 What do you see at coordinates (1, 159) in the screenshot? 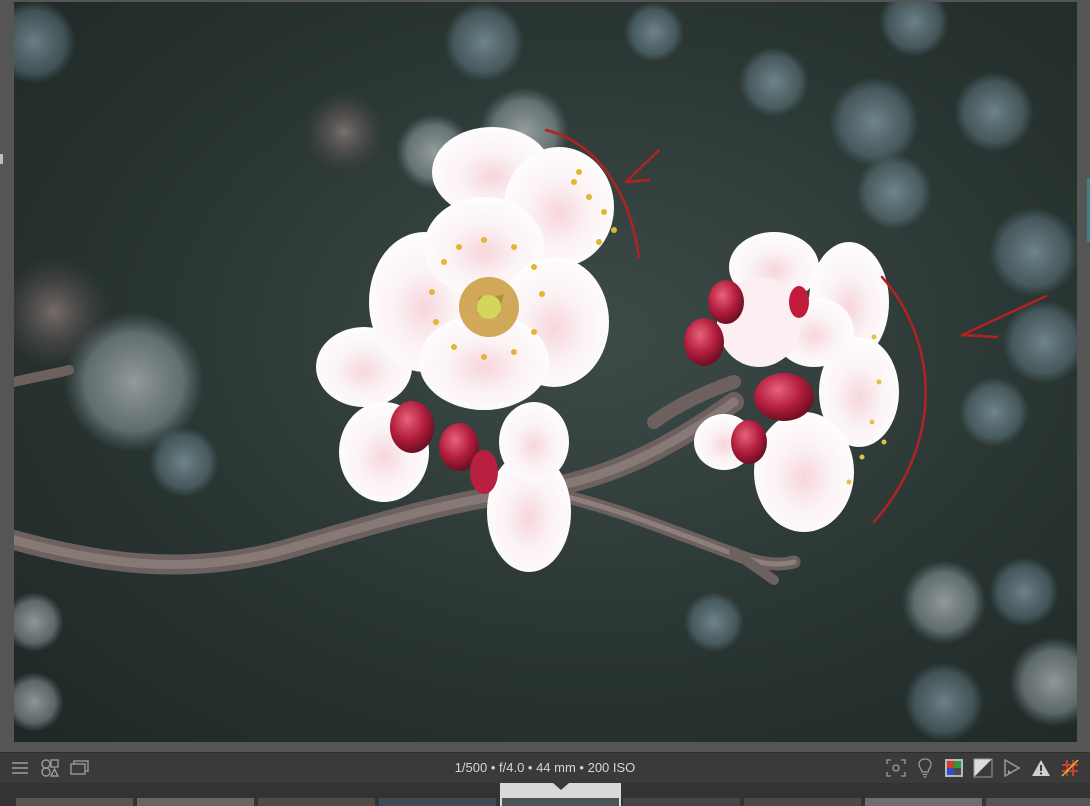
I see `left-panel-collapse-handle` at bounding box center [1, 159].